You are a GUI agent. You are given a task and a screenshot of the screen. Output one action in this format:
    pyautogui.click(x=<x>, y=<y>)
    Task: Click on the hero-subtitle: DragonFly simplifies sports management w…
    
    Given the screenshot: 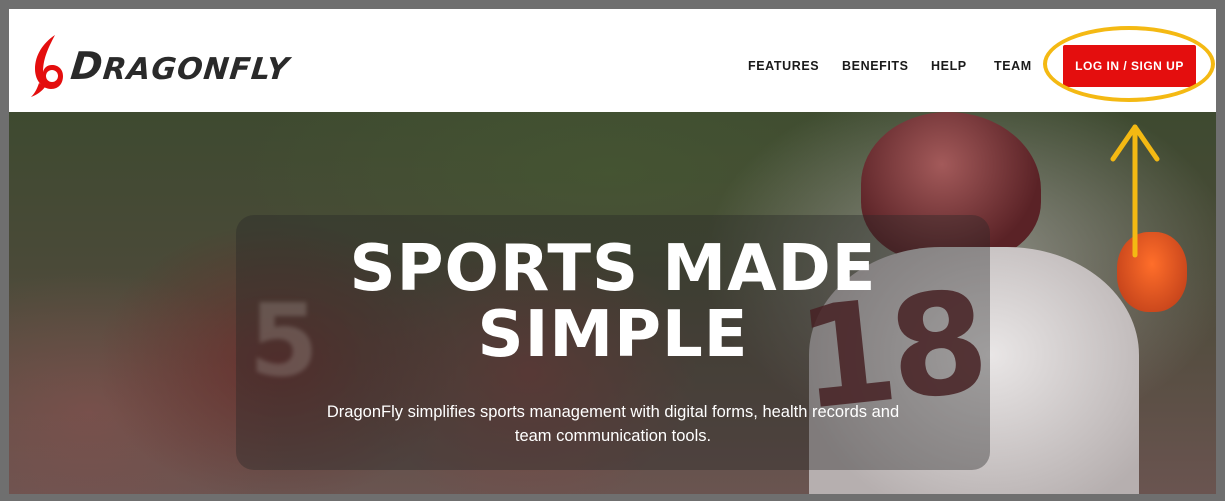 What is the action you would take?
    pyautogui.click(x=613, y=424)
    